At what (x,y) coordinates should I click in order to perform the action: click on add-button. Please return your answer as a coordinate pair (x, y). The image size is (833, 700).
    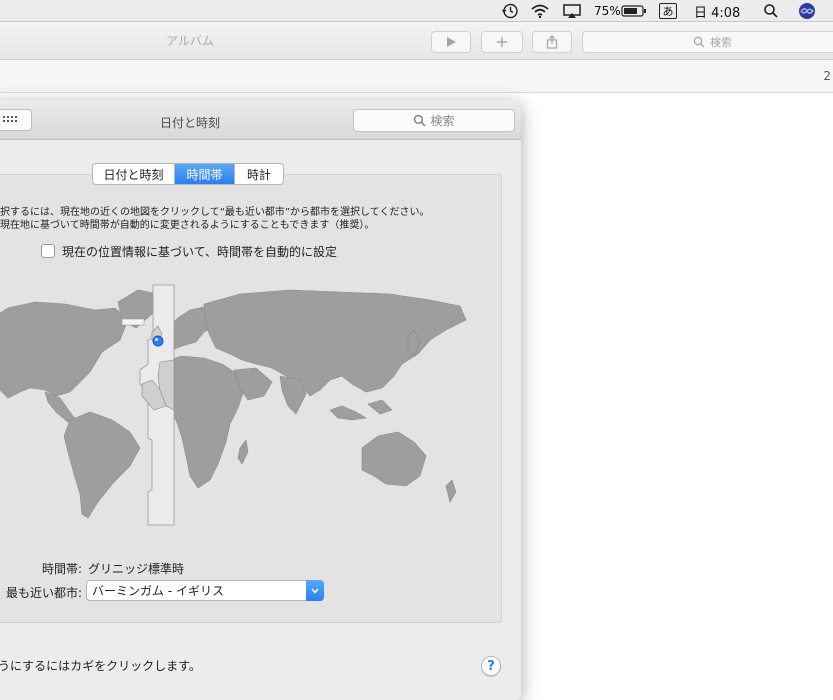
    Looking at the image, I should click on (502, 42).